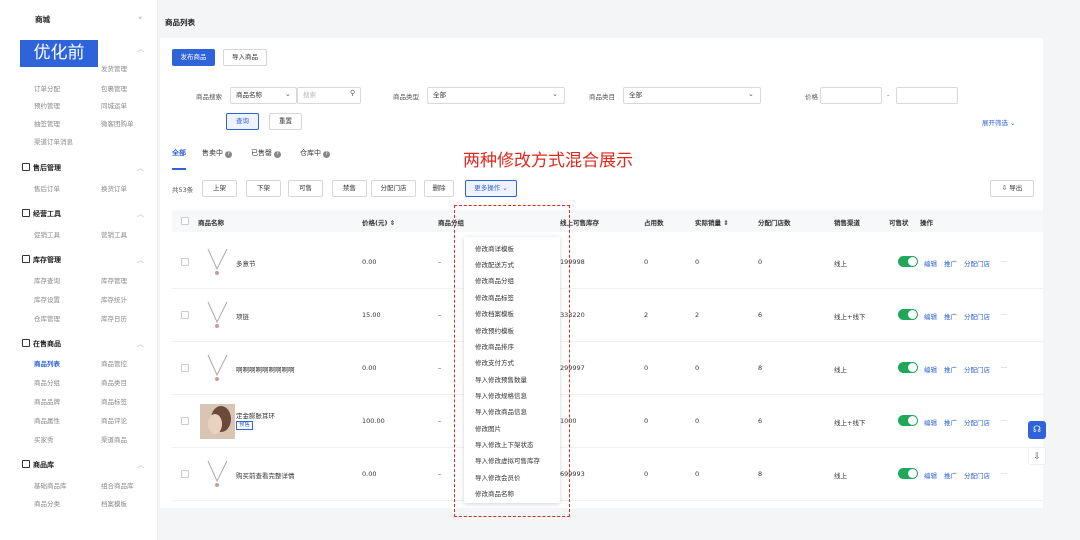  Describe the element at coordinates (47, 280) in the screenshot. I see `sidebar-item-stock-query: 库存查询` at that location.